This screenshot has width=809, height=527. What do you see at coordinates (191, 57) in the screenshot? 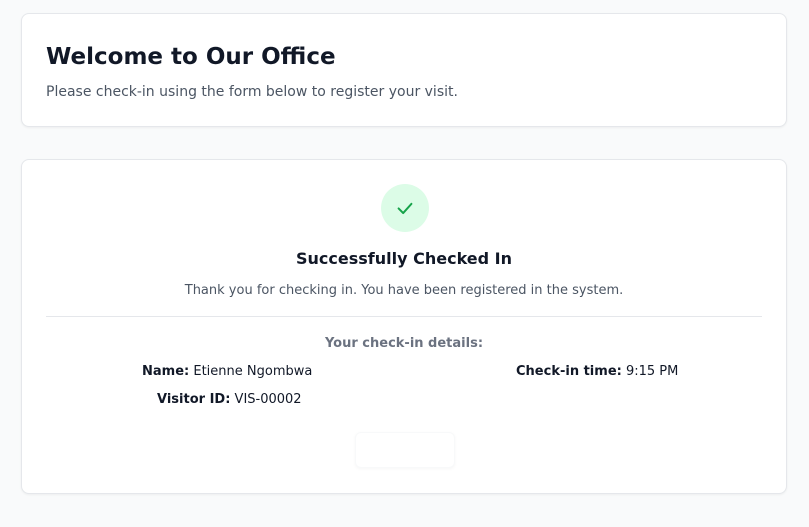
I see `page-title: Welcome to Our Office` at bounding box center [191, 57].